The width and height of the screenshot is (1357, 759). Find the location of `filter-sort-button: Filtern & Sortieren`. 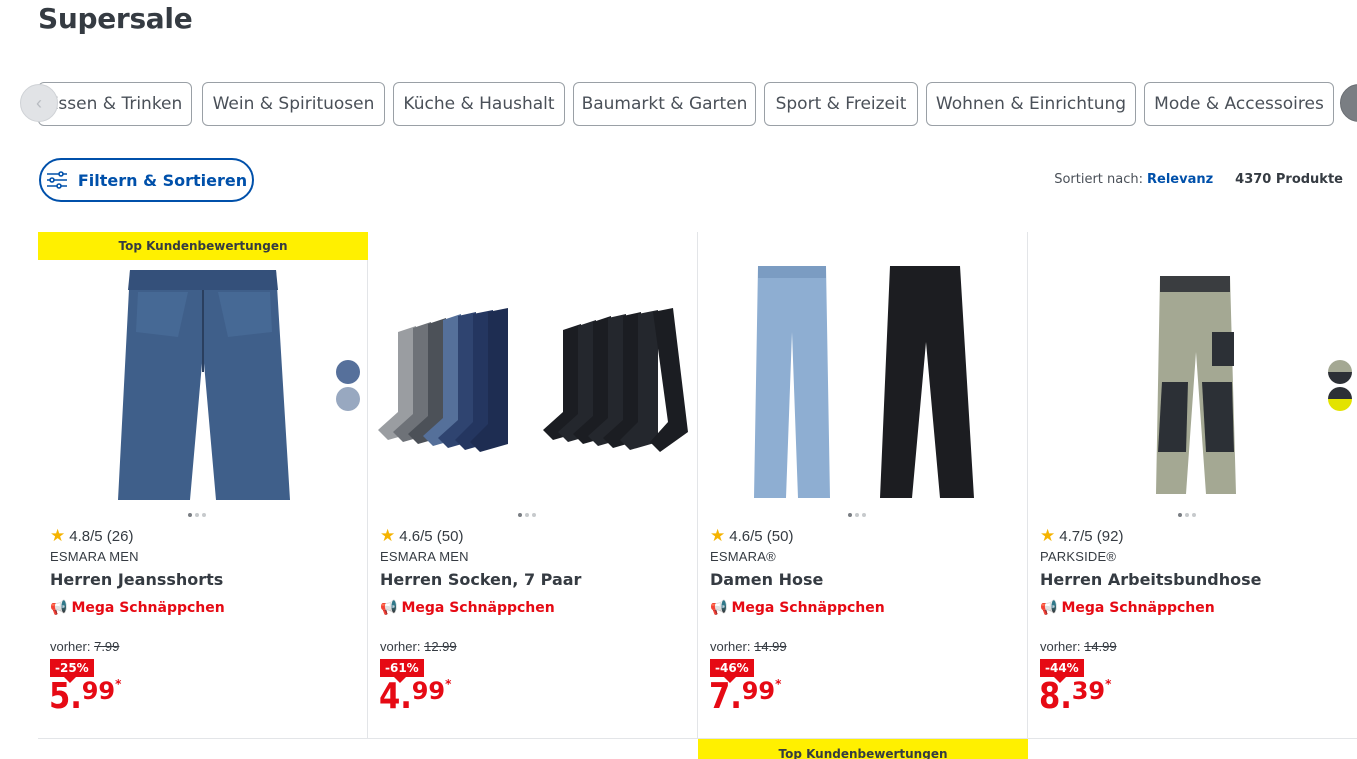

filter-sort-button: Filtern & Sortieren is located at coordinates (146, 180).